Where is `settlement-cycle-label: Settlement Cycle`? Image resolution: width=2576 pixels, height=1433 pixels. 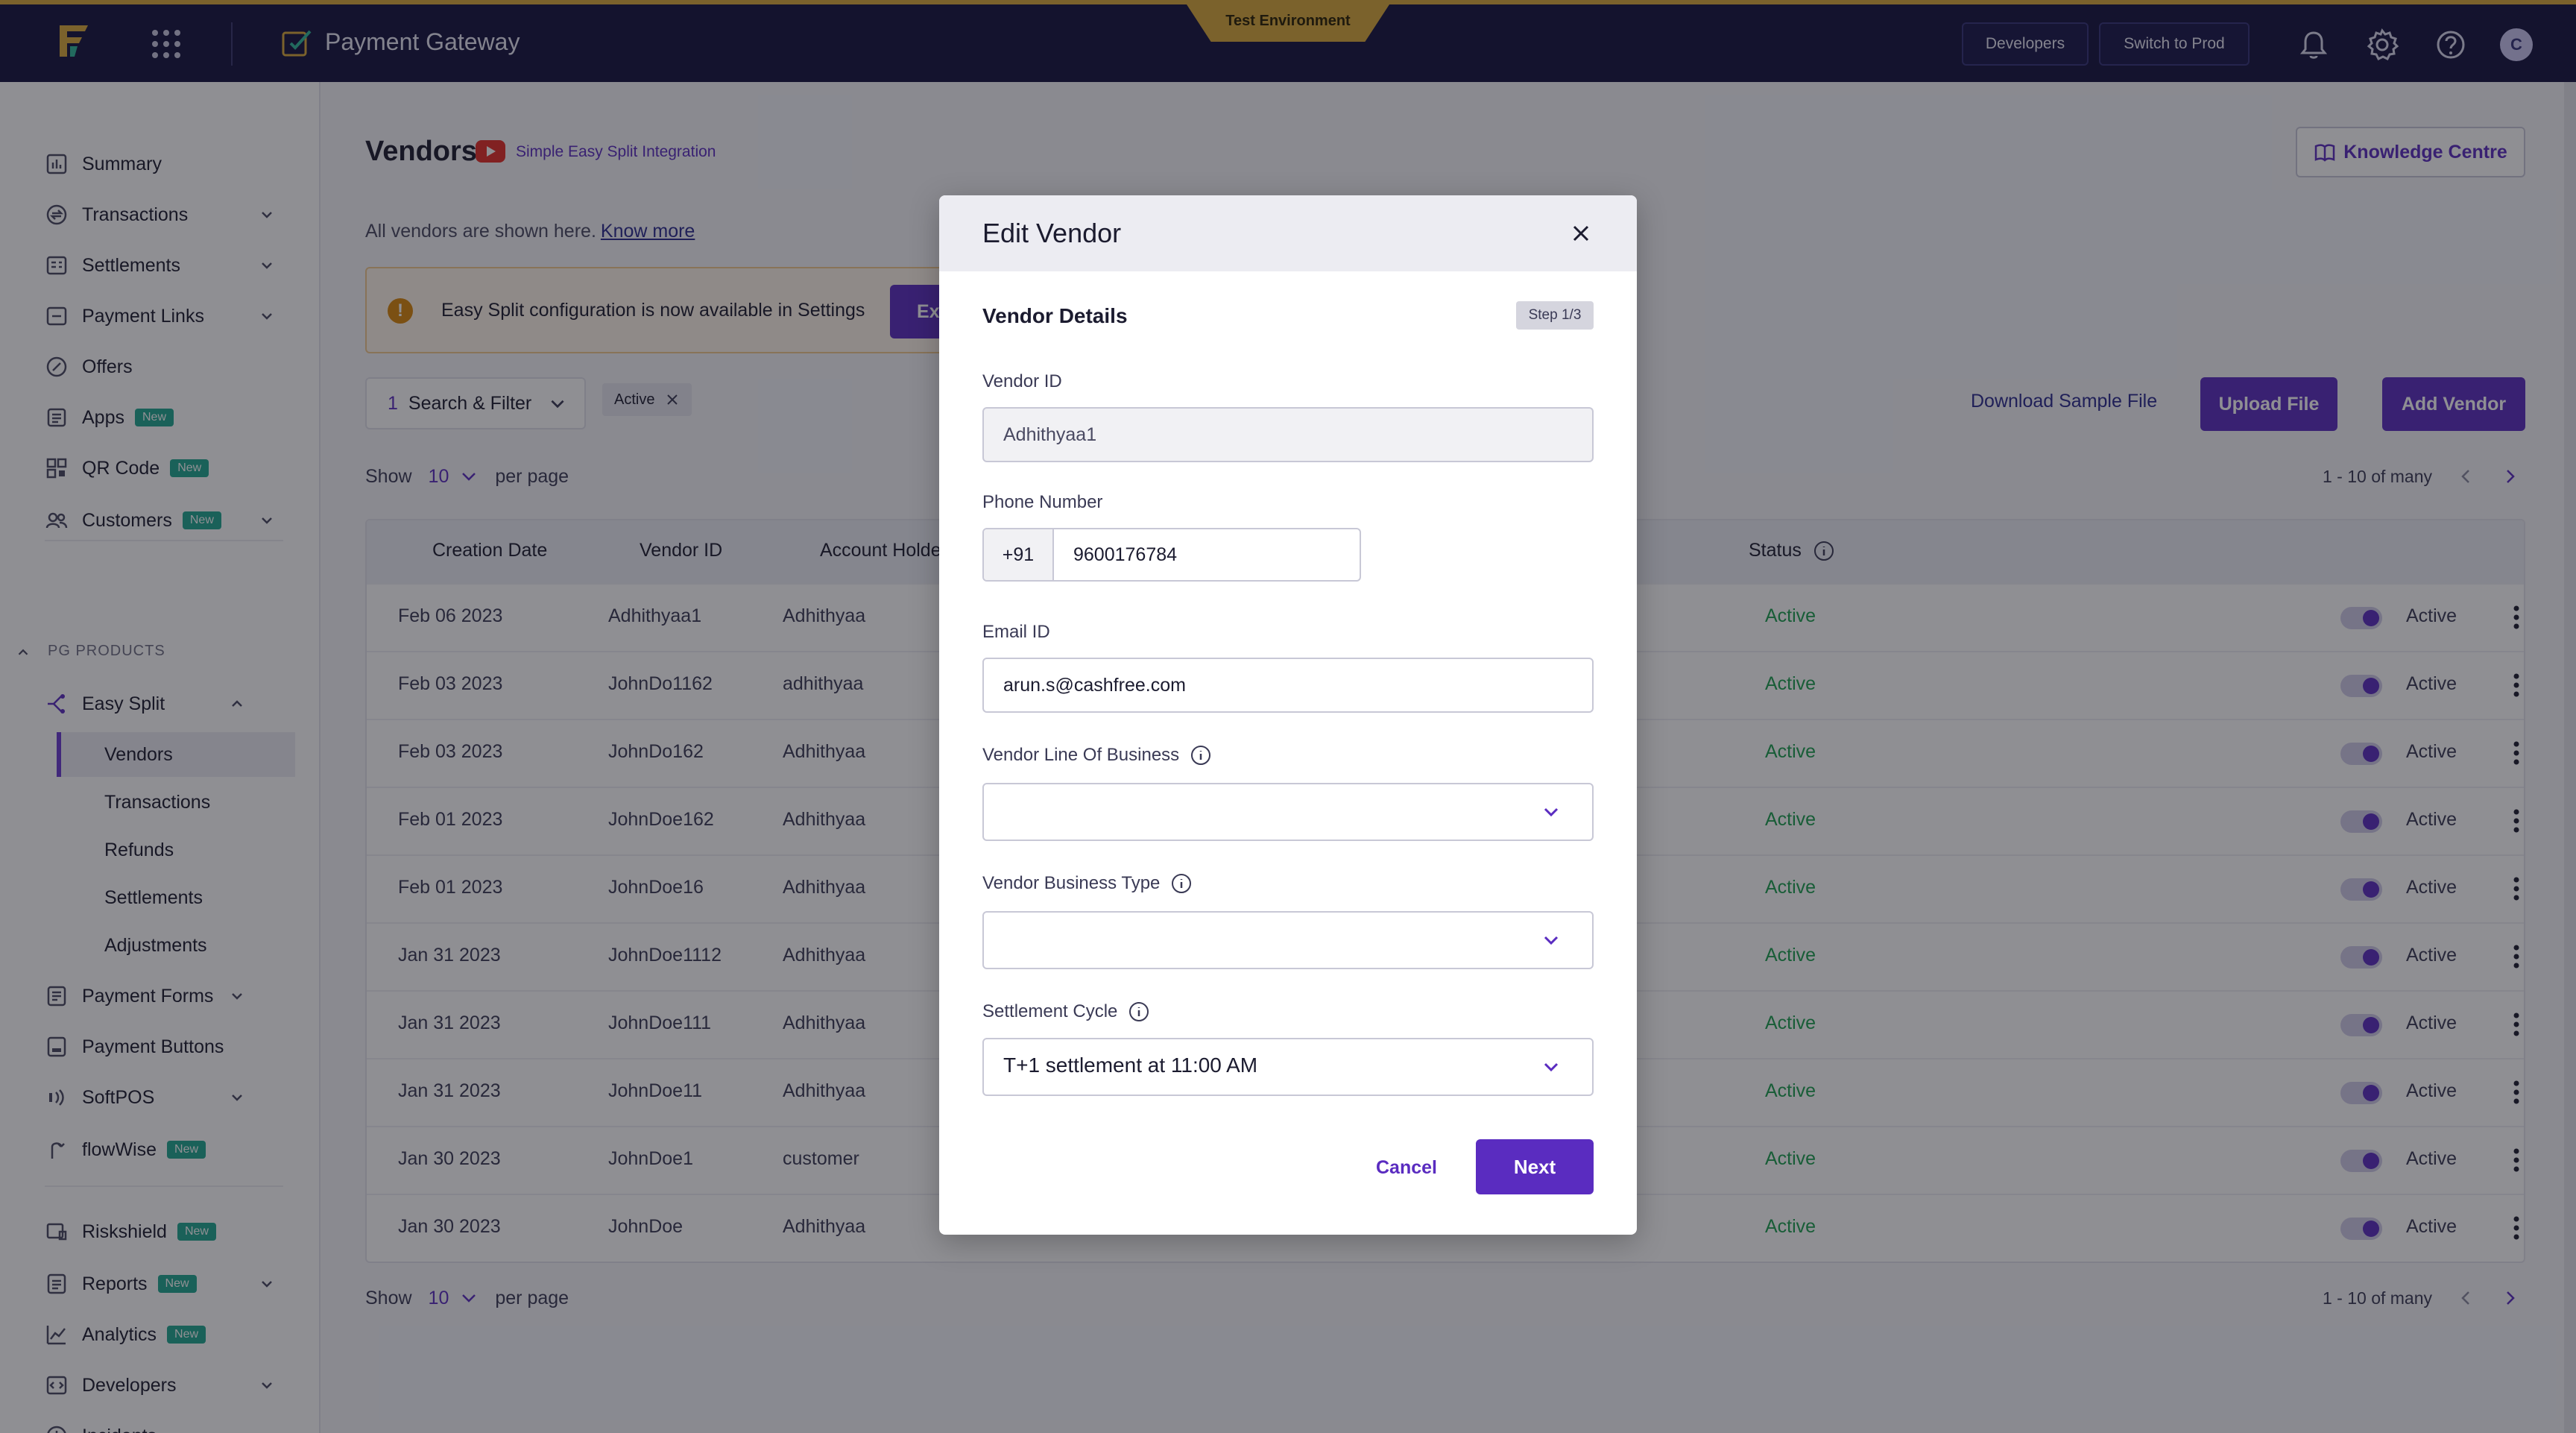 settlement-cycle-label: Settlement Cycle is located at coordinates (1066, 1012).